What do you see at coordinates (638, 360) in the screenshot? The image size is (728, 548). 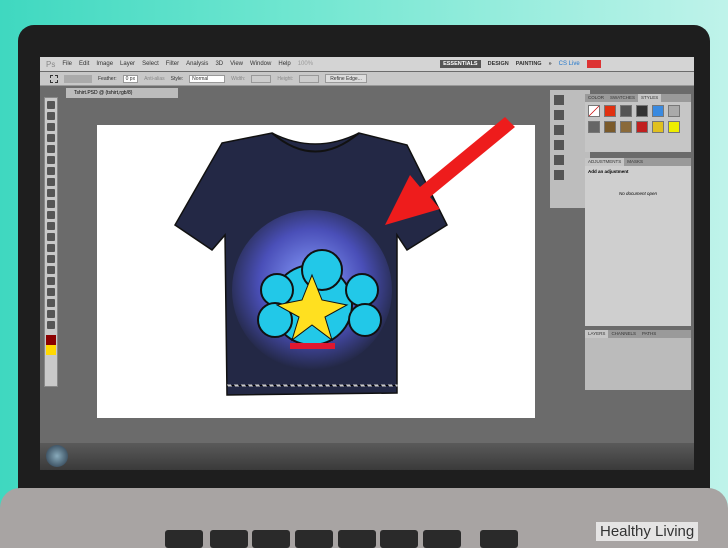 I see `layers-panel: LAYERS CHANNELS PATHS` at bounding box center [638, 360].